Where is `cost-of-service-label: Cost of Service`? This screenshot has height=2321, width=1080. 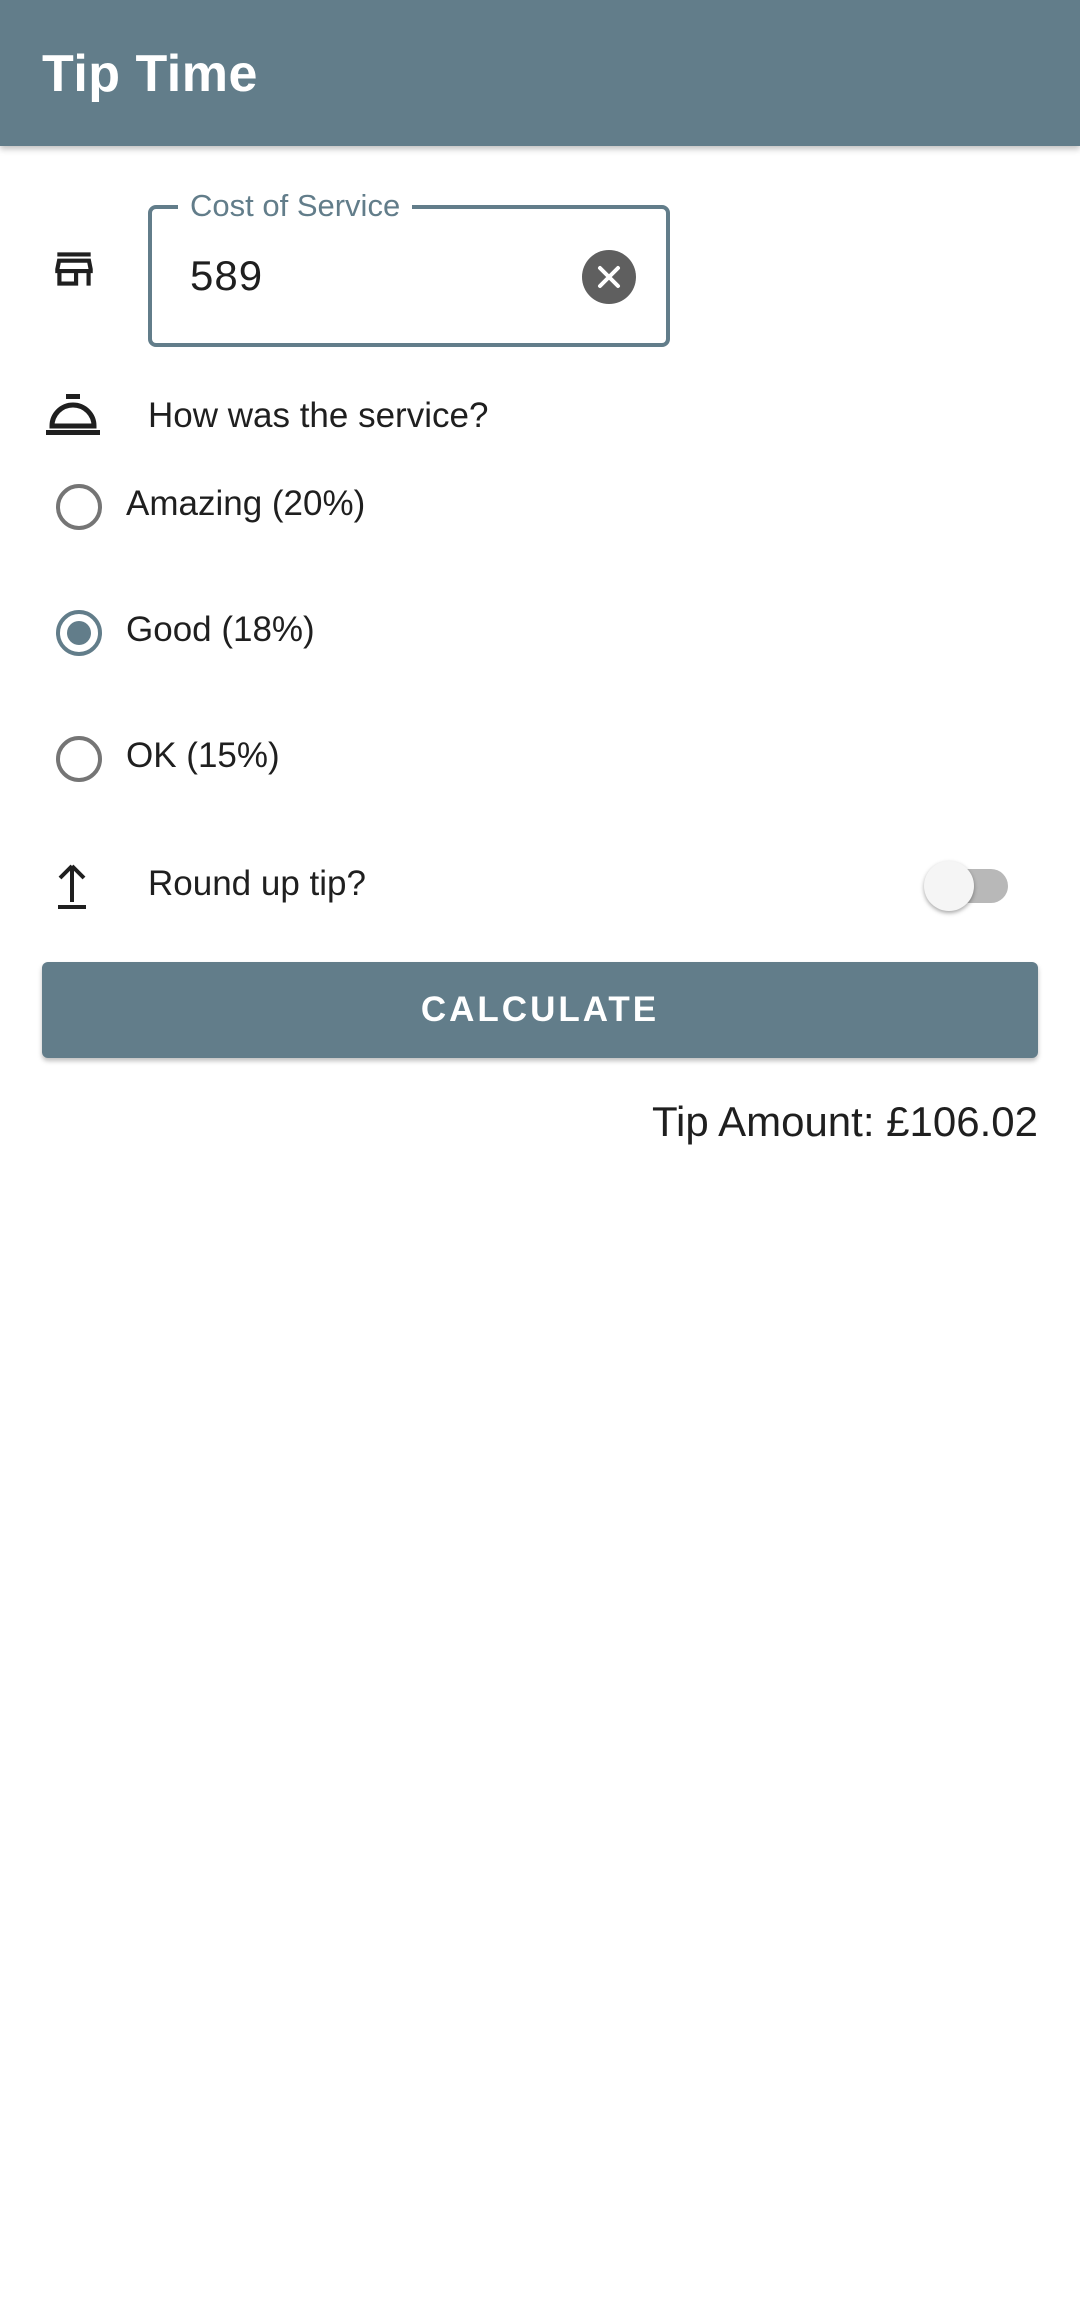 cost-of-service-label: Cost of Service is located at coordinates (295, 206).